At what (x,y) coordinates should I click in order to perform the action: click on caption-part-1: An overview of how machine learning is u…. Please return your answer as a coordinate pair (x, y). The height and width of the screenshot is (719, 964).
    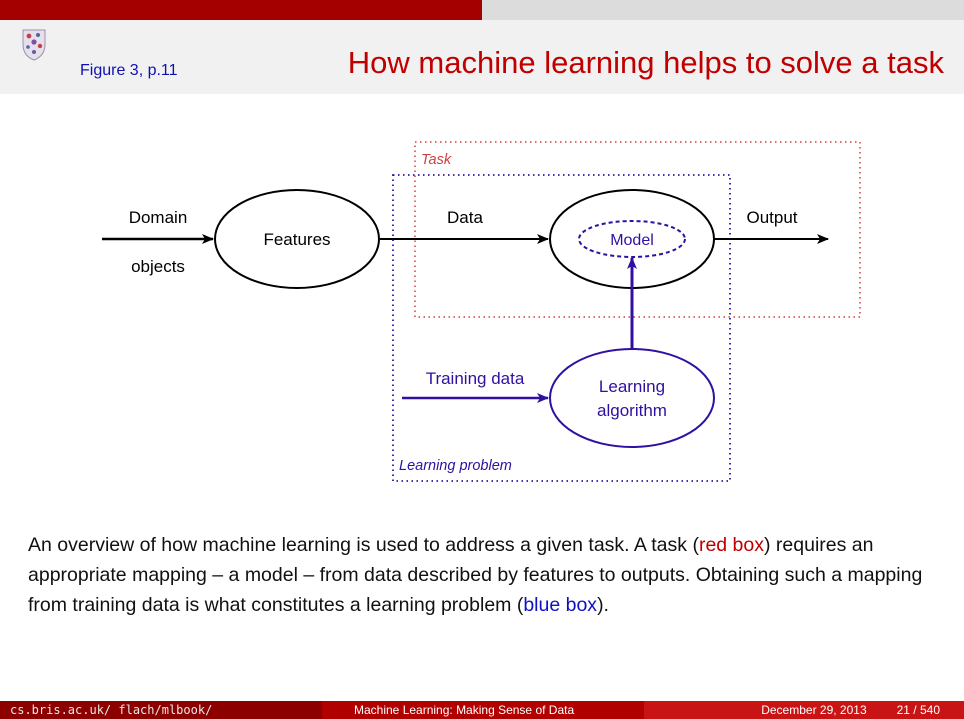
    Looking at the image, I should click on (363, 545).